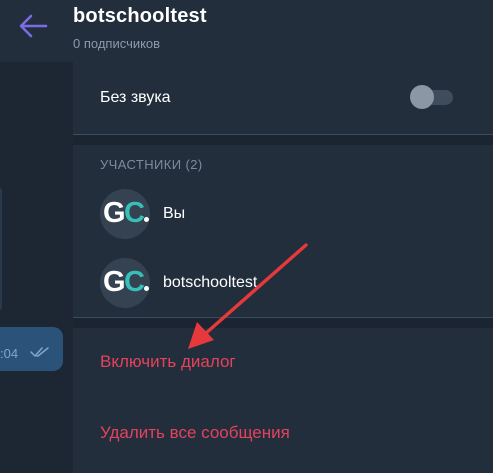 Image resolution: width=493 pixels, height=473 pixels. What do you see at coordinates (168, 362) in the screenshot?
I see `enable-dialog-button: Включить диалог` at bounding box center [168, 362].